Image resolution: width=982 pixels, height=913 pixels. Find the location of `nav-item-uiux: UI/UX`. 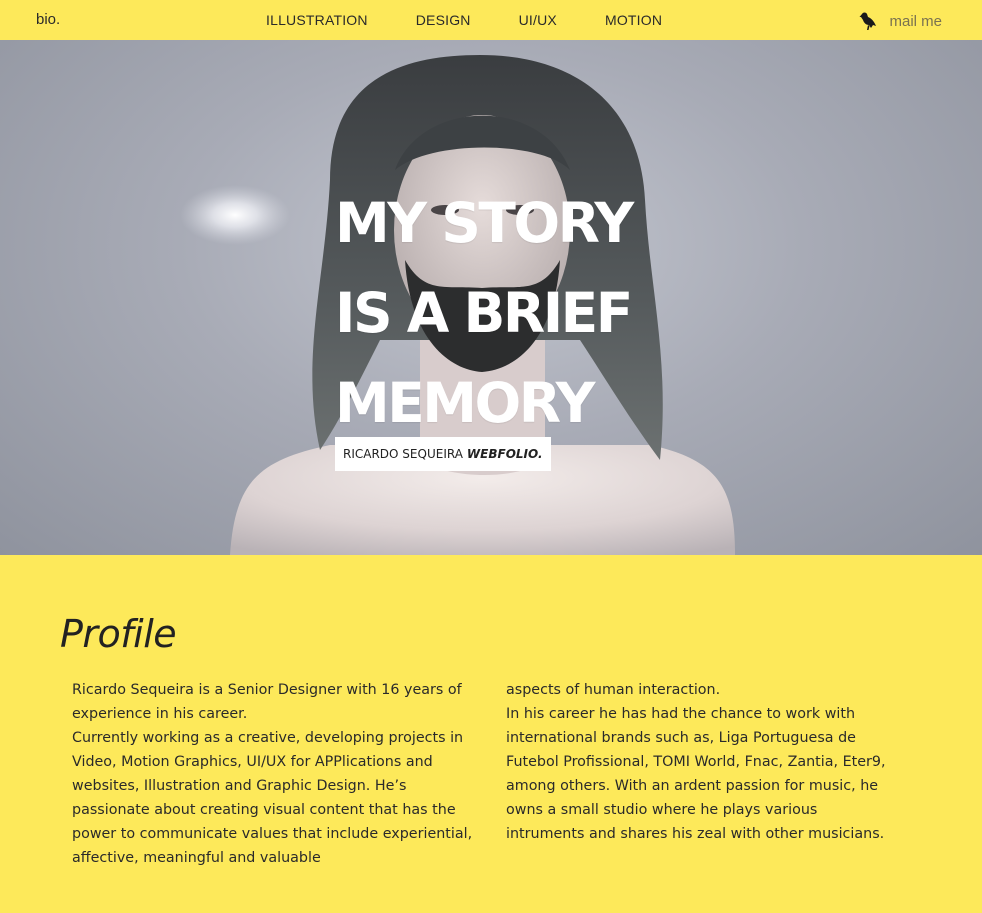

nav-item-uiux: UI/UX is located at coordinates (538, 20).